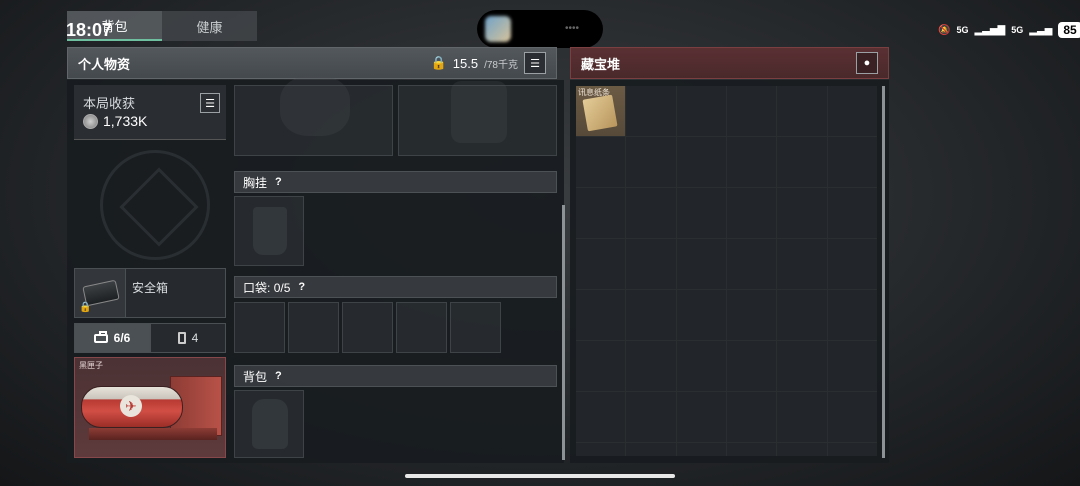 This screenshot has width=1080, height=486. What do you see at coordinates (188, 338) in the screenshot?
I see `tab-batteries: 4` at bounding box center [188, 338].